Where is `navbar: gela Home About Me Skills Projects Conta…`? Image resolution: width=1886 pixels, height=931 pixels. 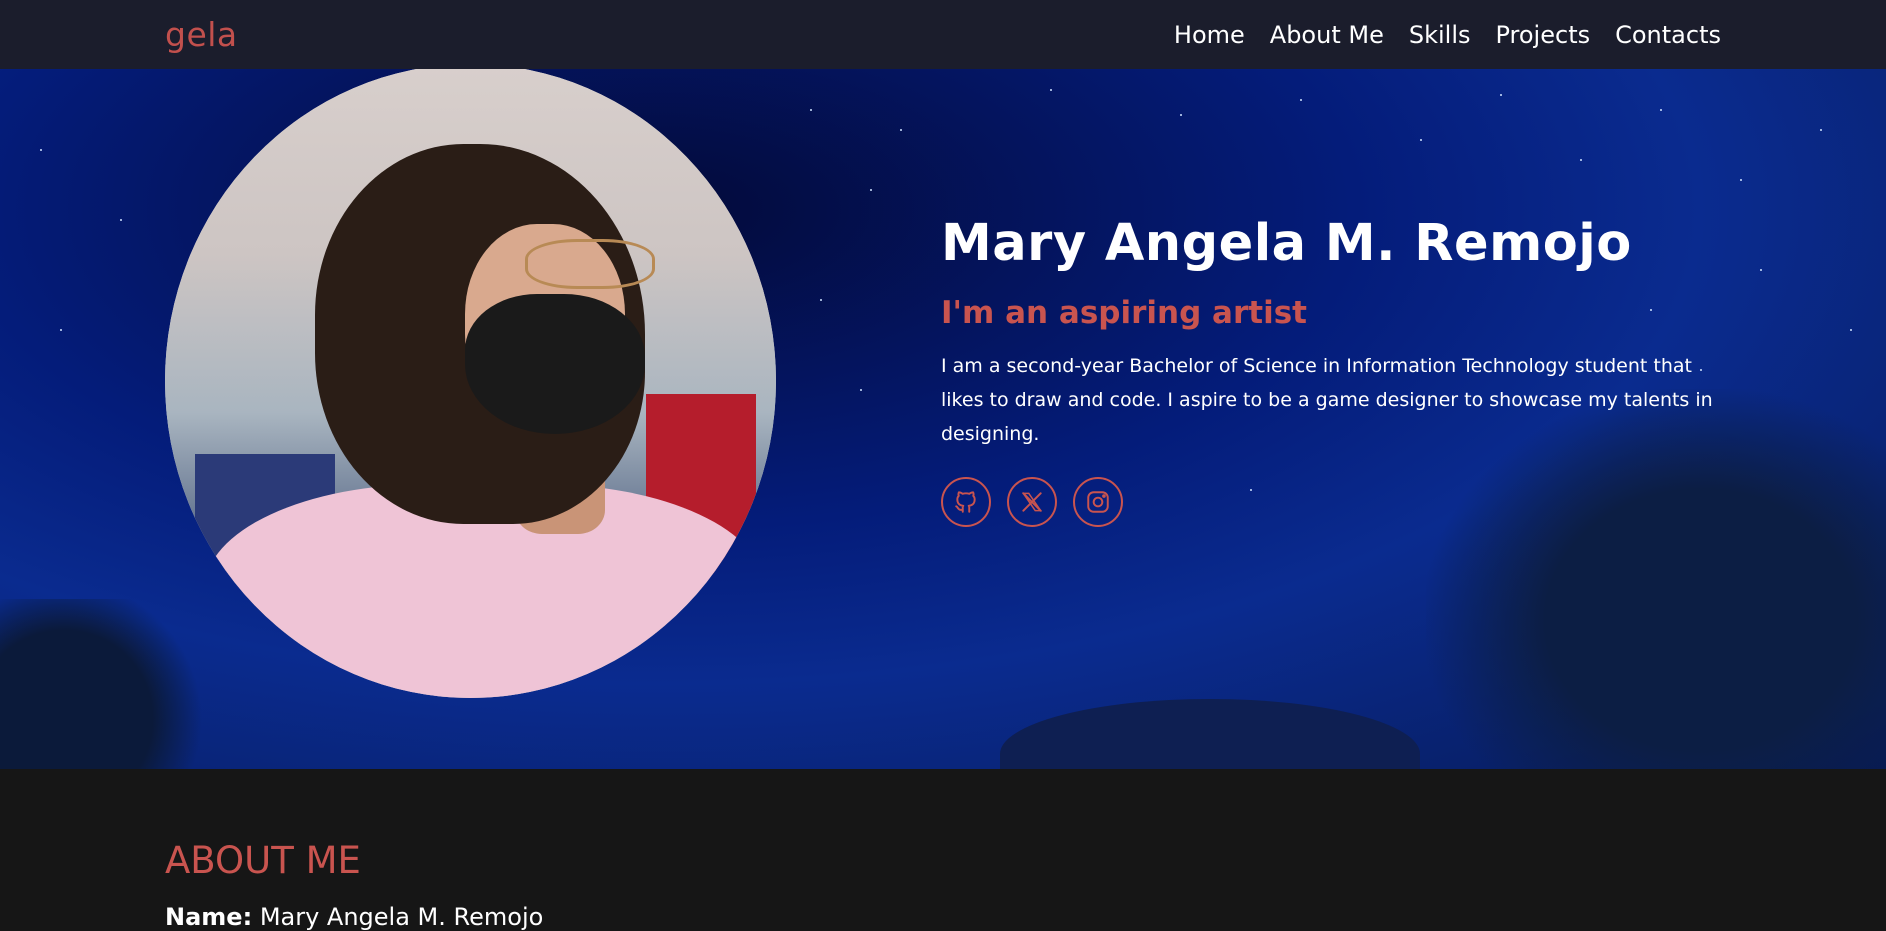 navbar: gela Home About Me Skills Projects Conta… is located at coordinates (943, 34).